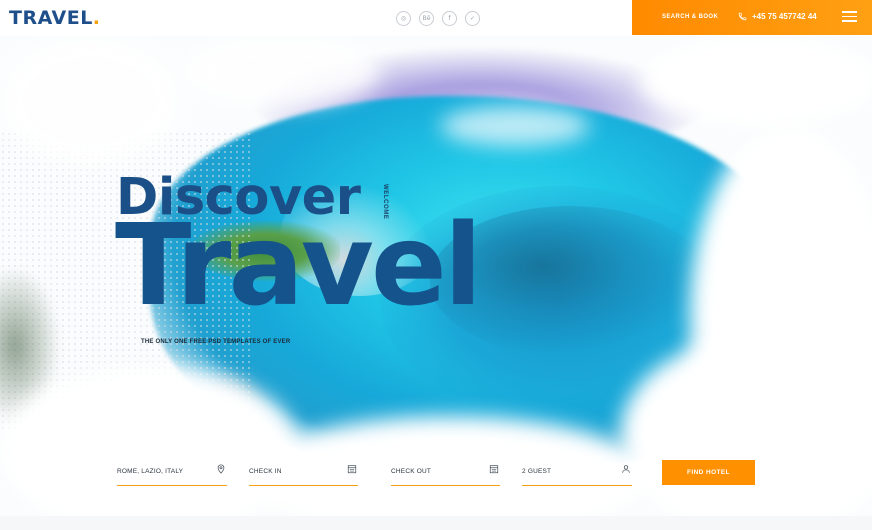 This screenshot has height=530, width=872. I want to click on header-cta-bar: SEARCH & BOOK +45 75 457742 44, so click(752, 17).